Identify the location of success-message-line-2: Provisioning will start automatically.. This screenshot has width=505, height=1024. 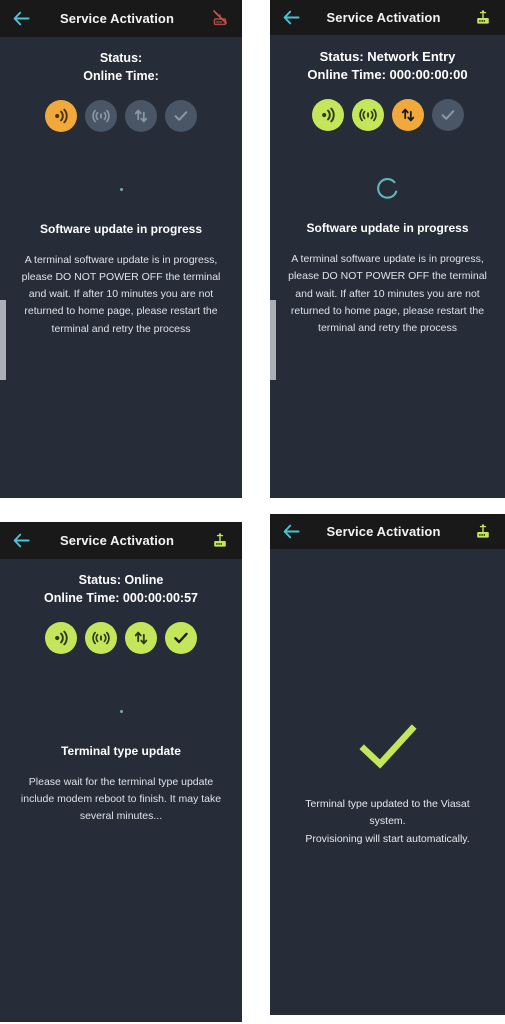
(387, 838).